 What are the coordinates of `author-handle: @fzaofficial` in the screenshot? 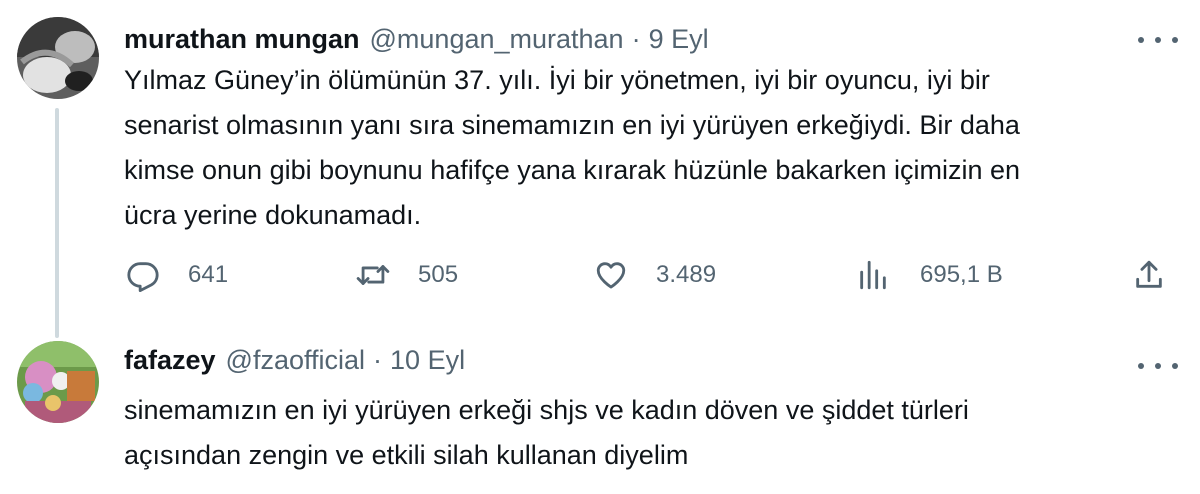 It's located at (295, 360).